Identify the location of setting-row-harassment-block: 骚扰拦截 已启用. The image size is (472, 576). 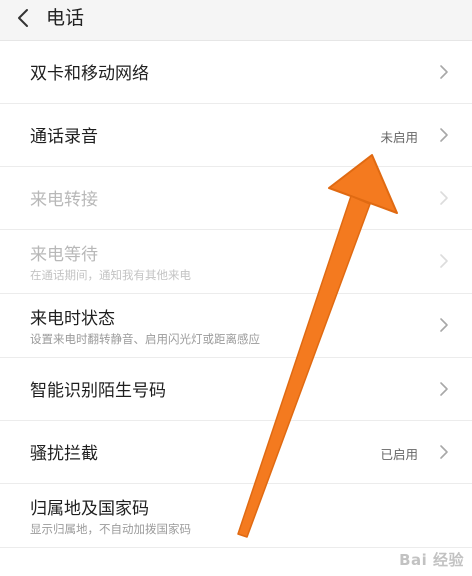
(236, 452).